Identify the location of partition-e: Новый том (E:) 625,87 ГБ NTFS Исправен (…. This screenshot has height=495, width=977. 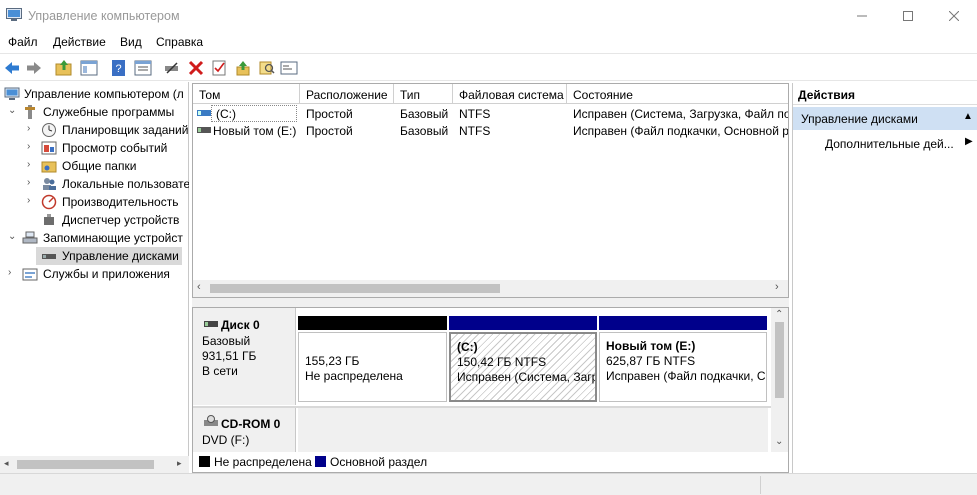
(683, 360).